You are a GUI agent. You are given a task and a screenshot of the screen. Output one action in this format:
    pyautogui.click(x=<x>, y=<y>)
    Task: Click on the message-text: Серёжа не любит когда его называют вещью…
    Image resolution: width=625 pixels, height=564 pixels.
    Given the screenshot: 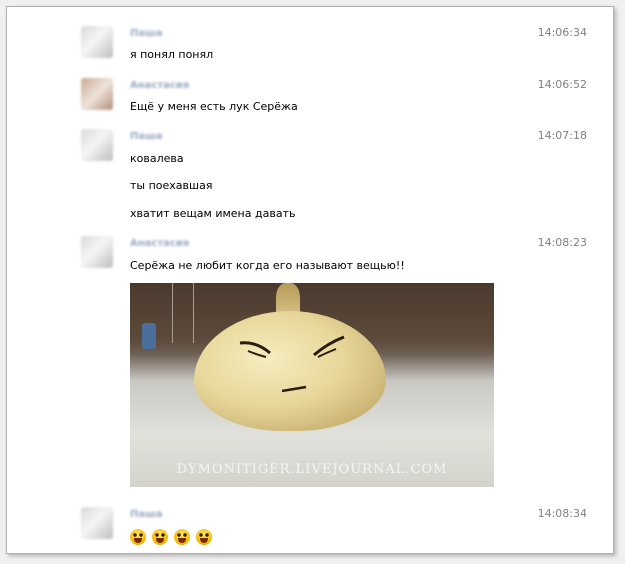 What is the action you would take?
    pyautogui.click(x=267, y=265)
    